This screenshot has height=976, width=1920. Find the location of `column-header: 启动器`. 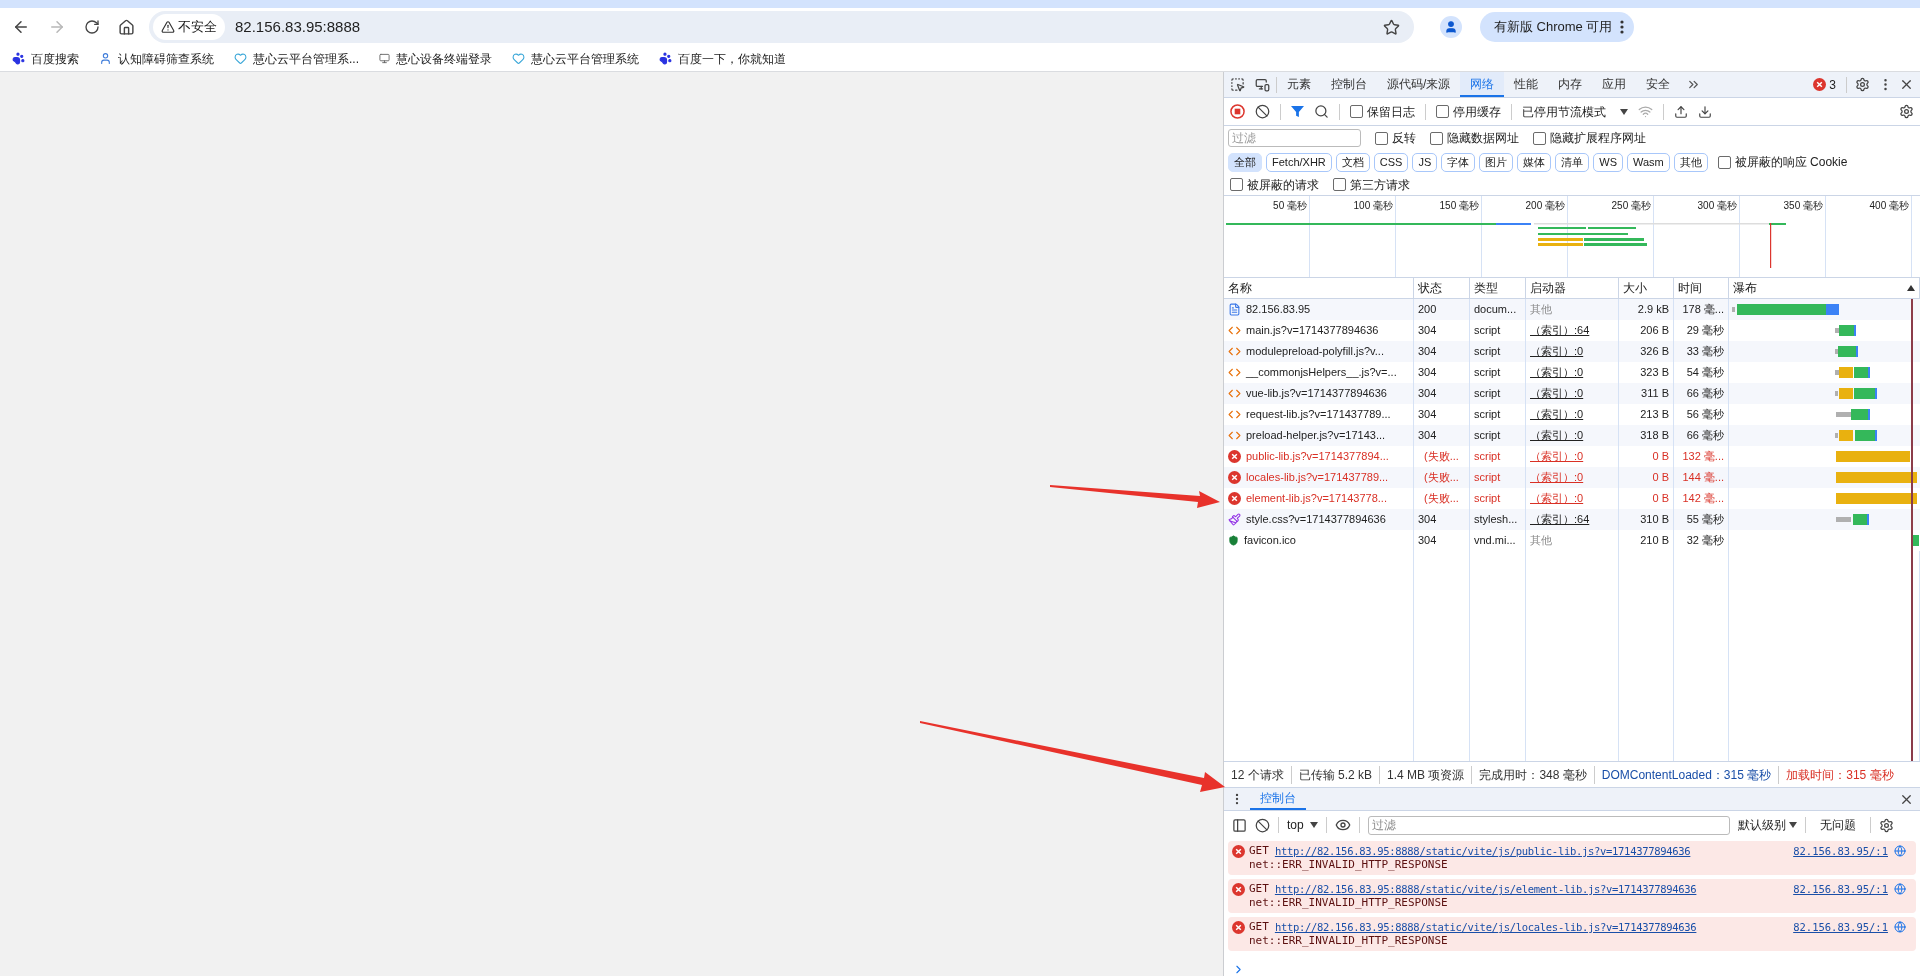

column-header: 启动器 is located at coordinates (1548, 288).